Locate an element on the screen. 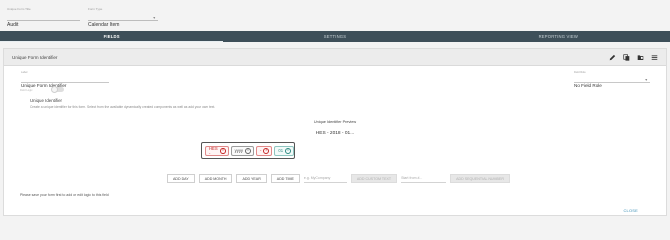 The image size is (670, 240). chip-label: - is located at coordinates (261, 150).